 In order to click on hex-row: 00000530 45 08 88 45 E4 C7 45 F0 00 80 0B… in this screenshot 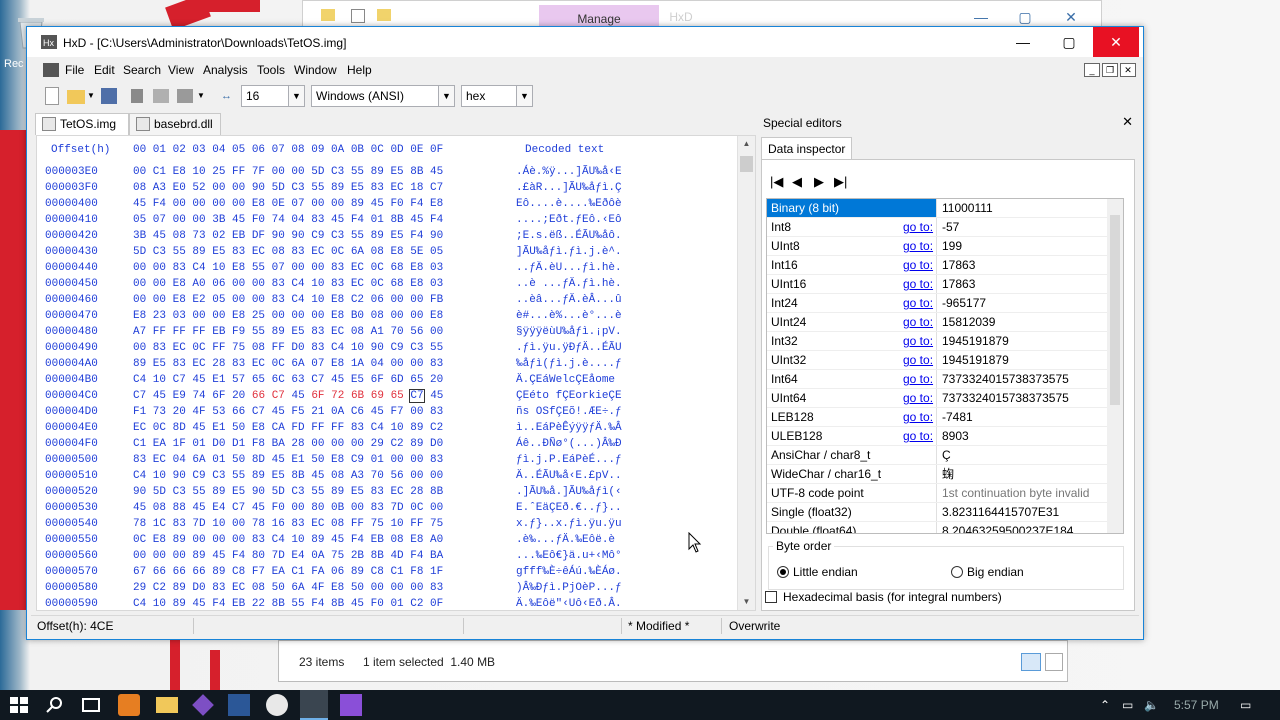, I will do `click(387, 510)`.